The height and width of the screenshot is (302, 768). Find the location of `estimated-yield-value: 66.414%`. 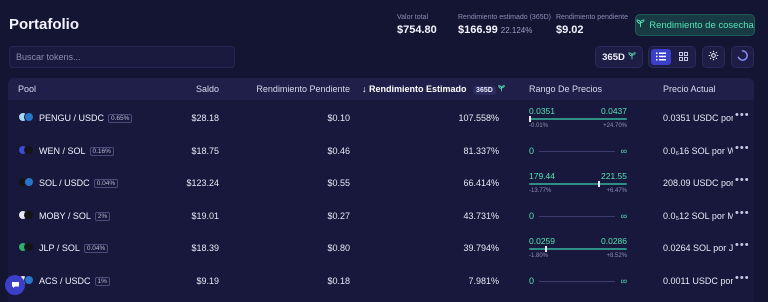

estimated-yield-value: 66.414% is located at coordinates (481, 183).